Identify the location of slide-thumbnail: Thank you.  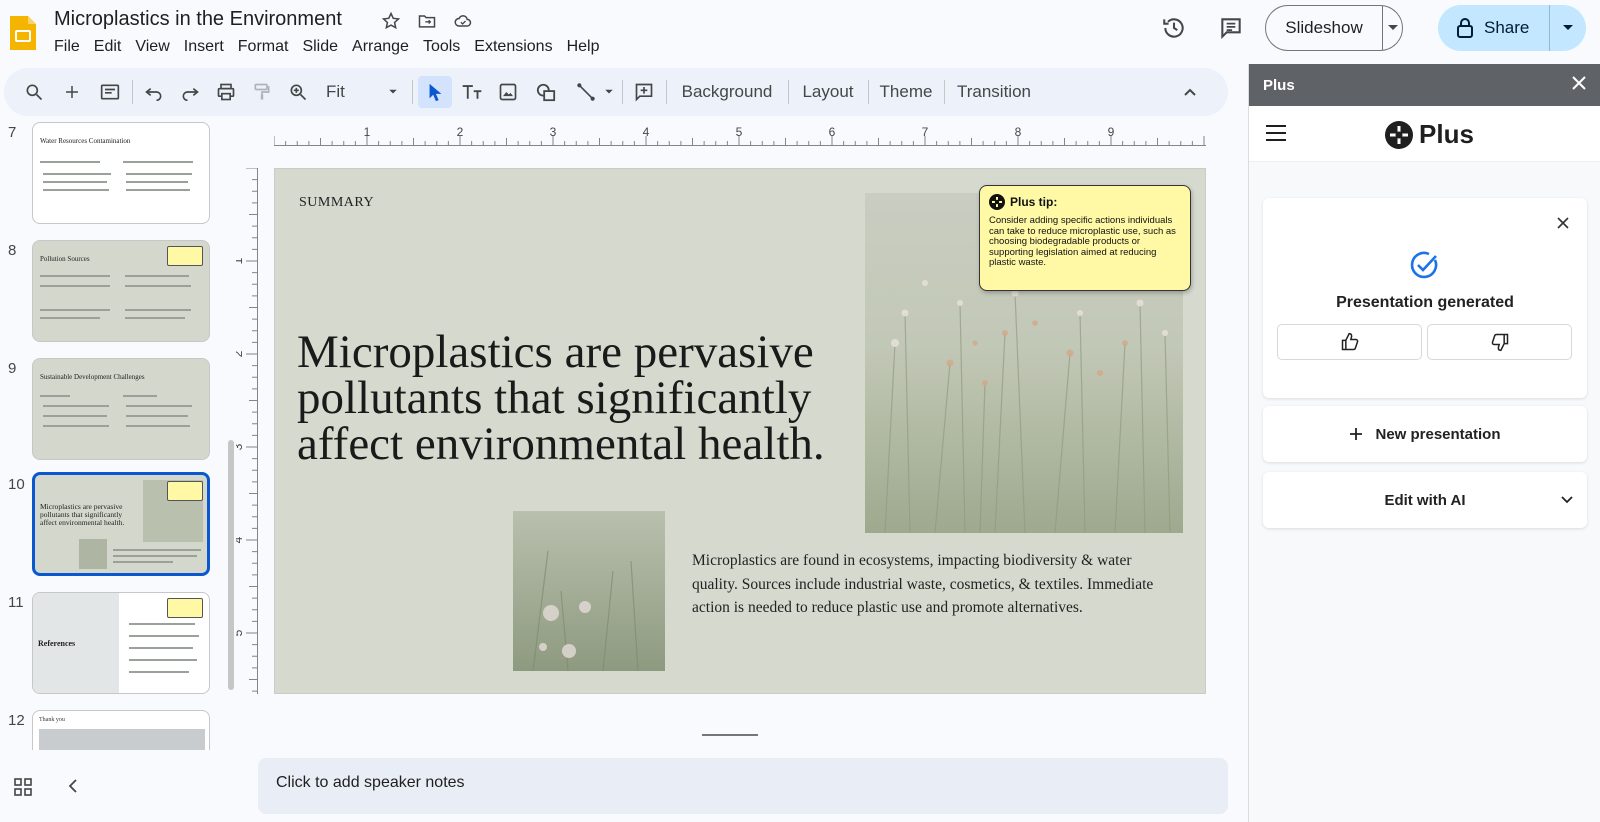
(121, 730).